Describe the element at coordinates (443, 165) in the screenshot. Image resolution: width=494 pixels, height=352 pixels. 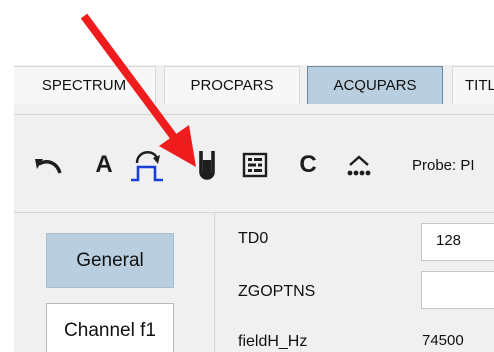
I see `probe-label: Probe: PI` at that location.